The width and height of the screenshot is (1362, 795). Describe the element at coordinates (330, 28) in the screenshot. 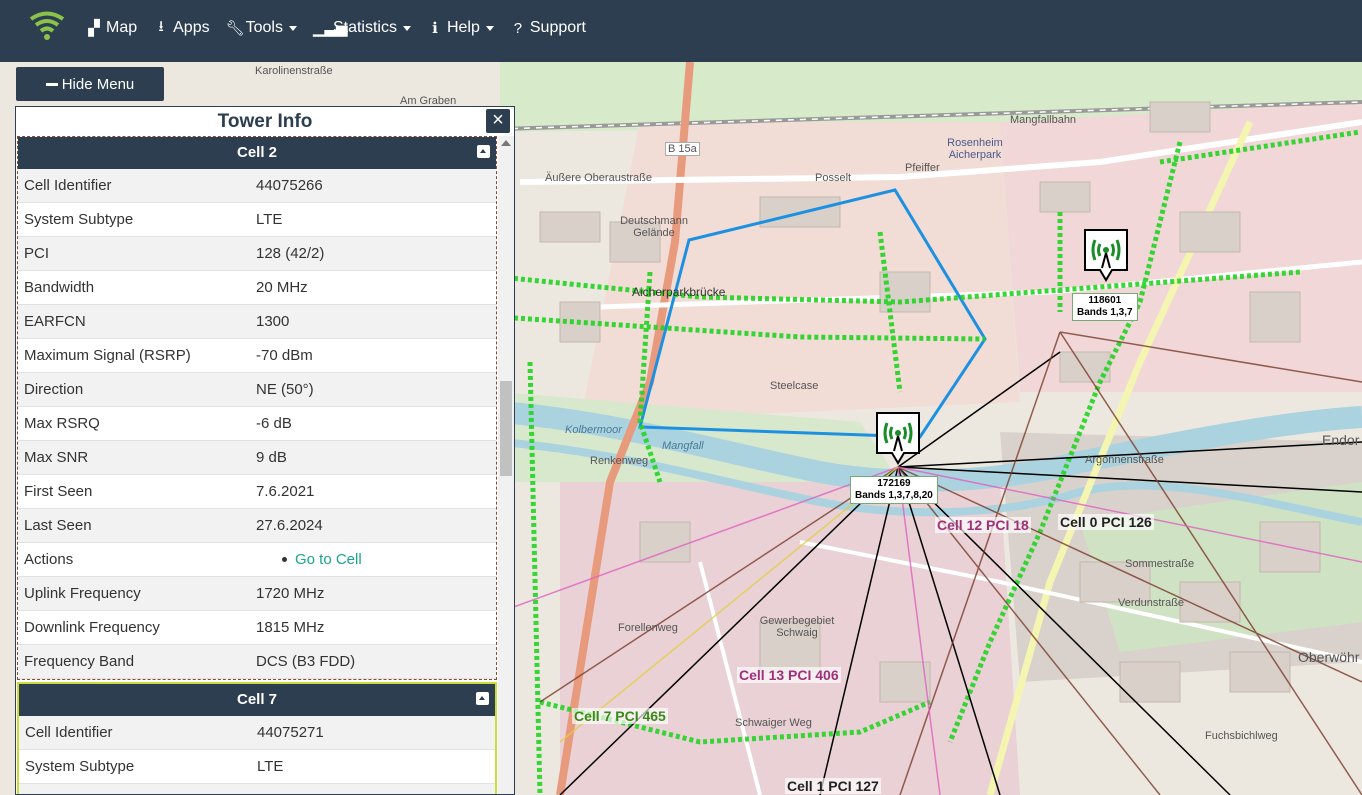

I see `signal-bars-icon: ▁▃▅` at that location.